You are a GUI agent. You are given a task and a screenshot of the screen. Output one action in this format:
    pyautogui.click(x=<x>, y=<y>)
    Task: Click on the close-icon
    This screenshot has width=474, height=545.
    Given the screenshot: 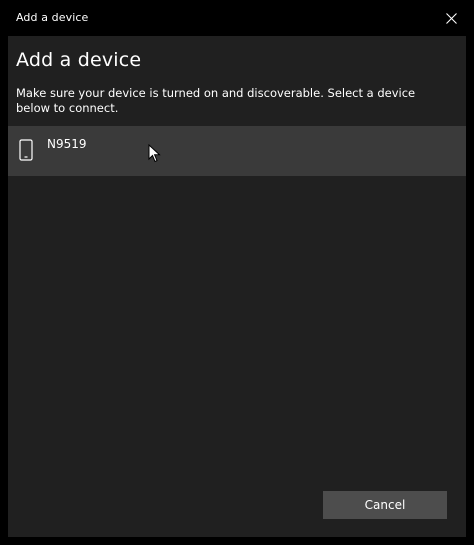 What is the action you would take?
    pyautogui.click(x=451, y=18)
    